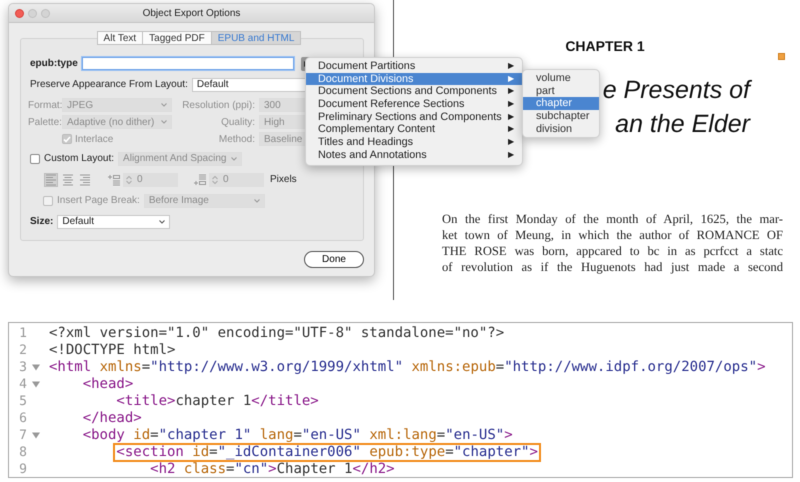  I want to click on field-label: Size:, so click(42, 221).